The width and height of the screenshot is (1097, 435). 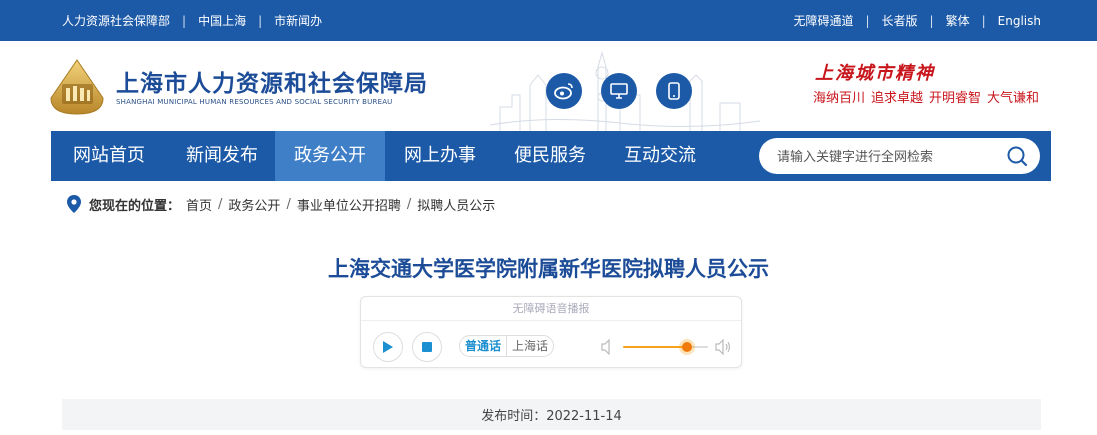 I want to click on breadcrumb-item-recruitment: 事业单位公开招聘, so click(x=349, y=204).